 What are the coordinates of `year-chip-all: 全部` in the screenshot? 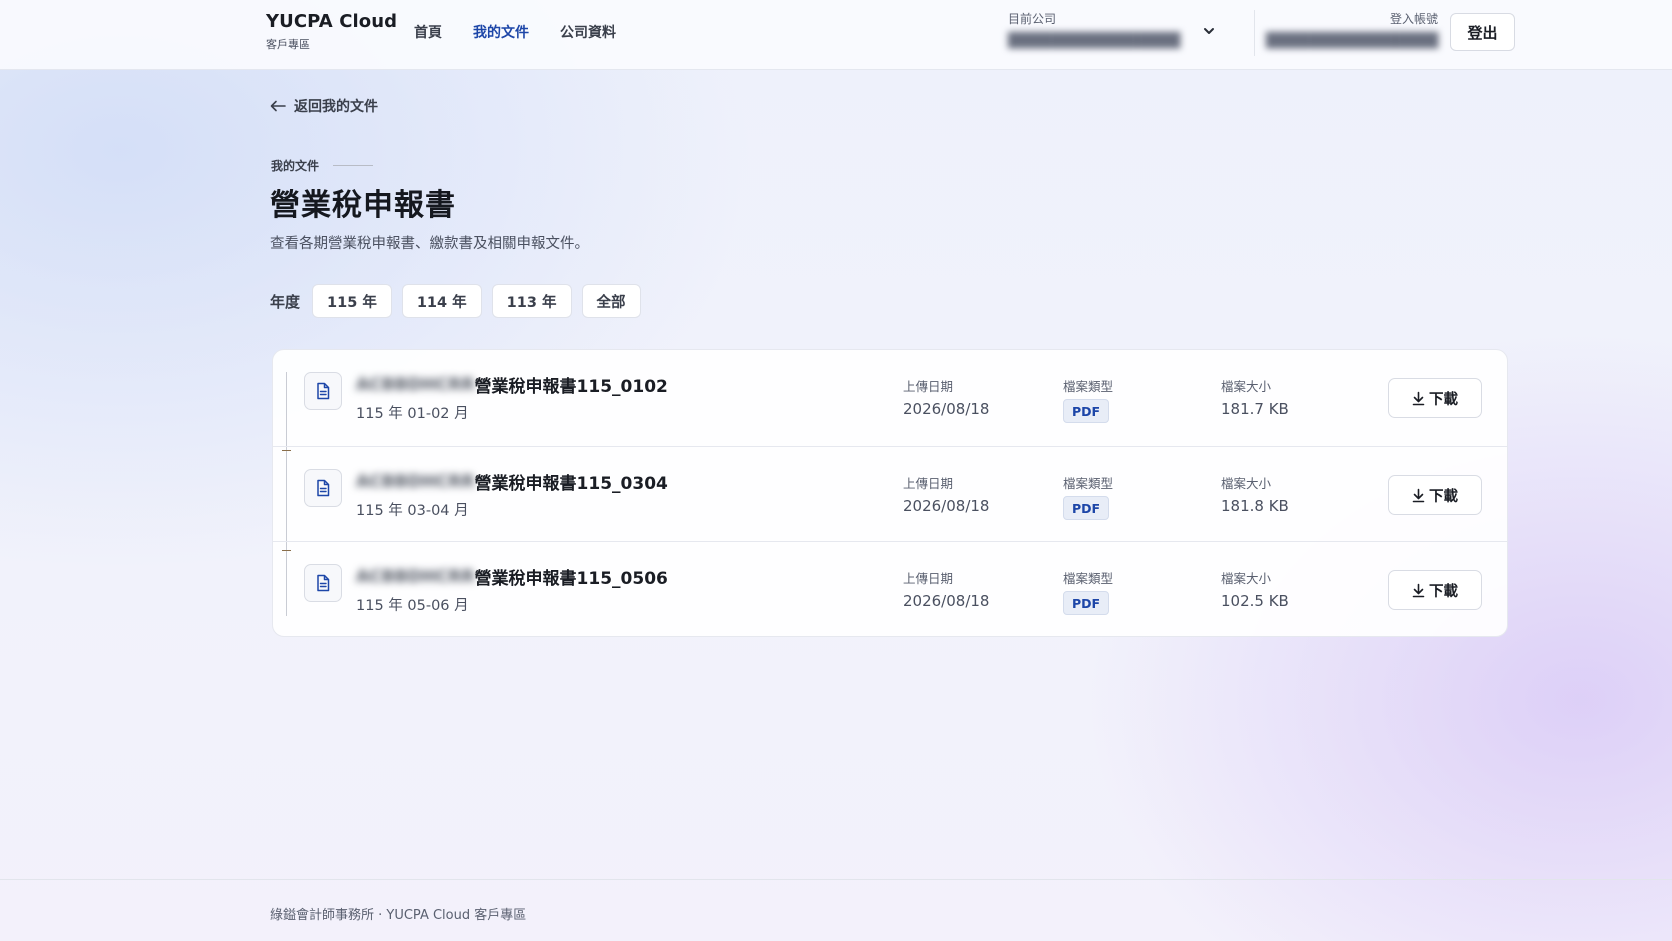 It's located at (611, 301).